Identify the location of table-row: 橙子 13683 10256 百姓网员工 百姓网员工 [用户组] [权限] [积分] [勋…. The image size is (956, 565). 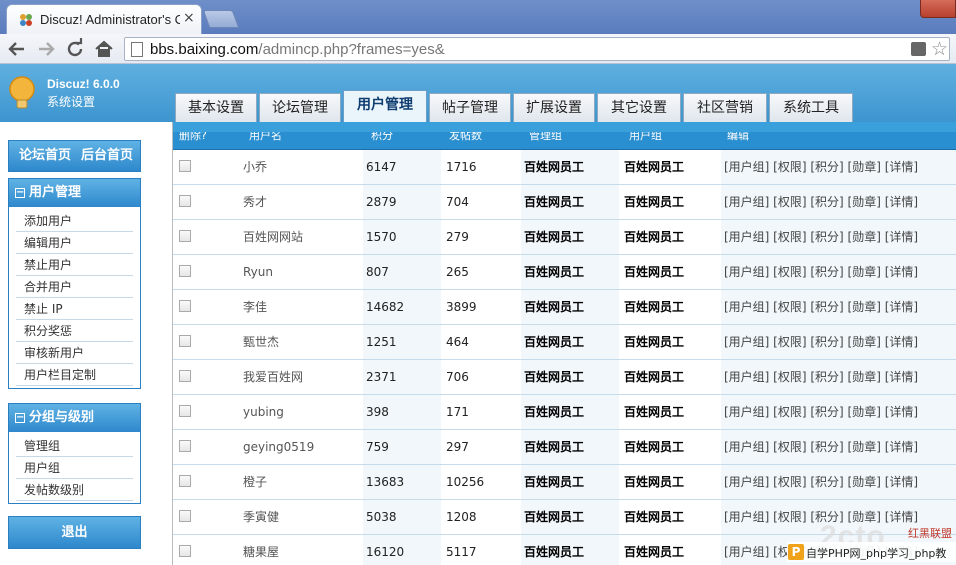
(564, 482).